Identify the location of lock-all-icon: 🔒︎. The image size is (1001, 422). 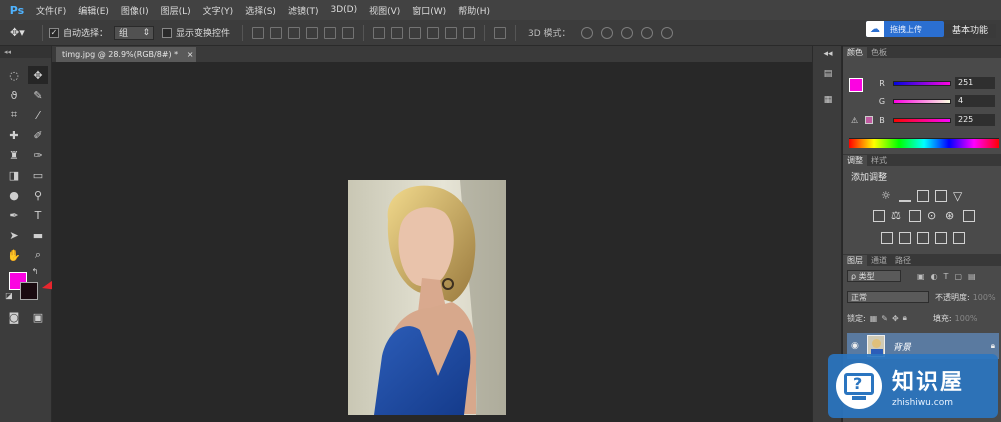
(905, 318).